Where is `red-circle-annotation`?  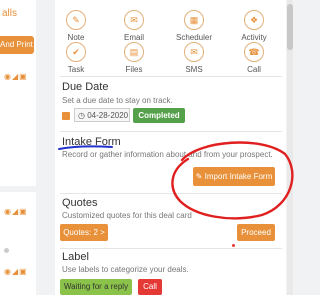 red-circle-annotation is located at coordinates (232, 180).